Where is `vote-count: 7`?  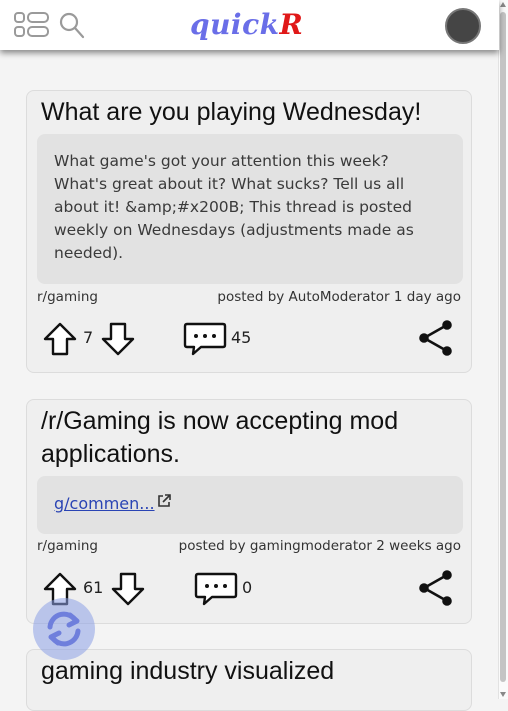 vote-count: 7 is located at coordinates (88, 337).